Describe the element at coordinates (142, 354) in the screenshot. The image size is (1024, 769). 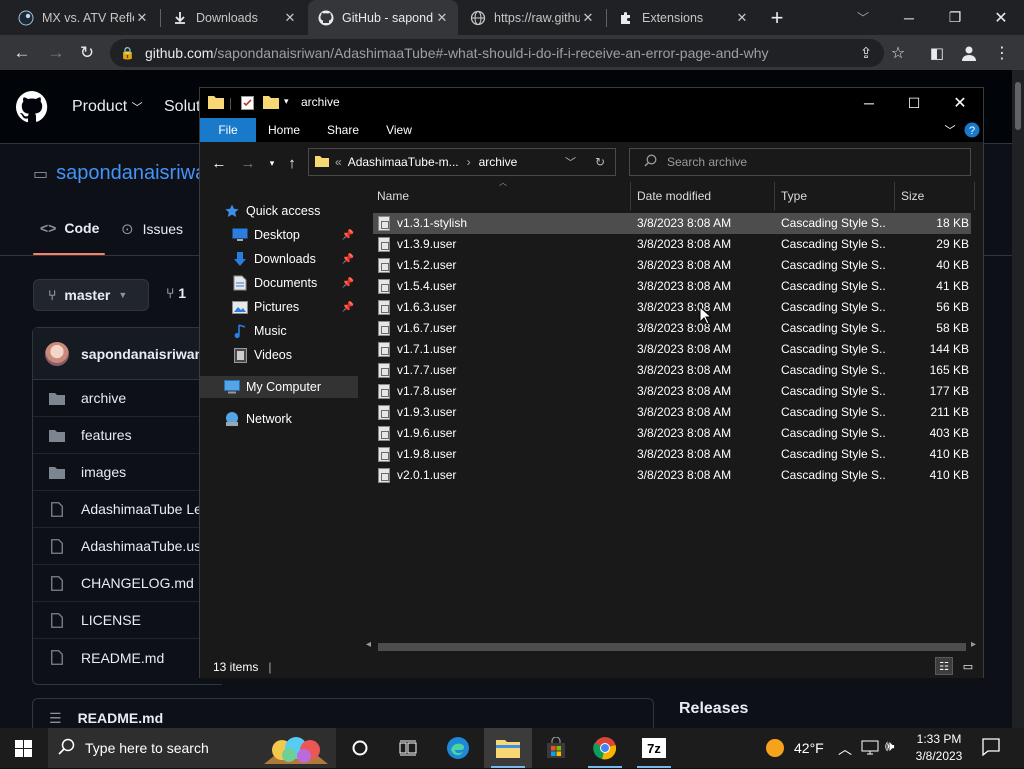
I see `commit-author: sapondanaisriwan` at that location.